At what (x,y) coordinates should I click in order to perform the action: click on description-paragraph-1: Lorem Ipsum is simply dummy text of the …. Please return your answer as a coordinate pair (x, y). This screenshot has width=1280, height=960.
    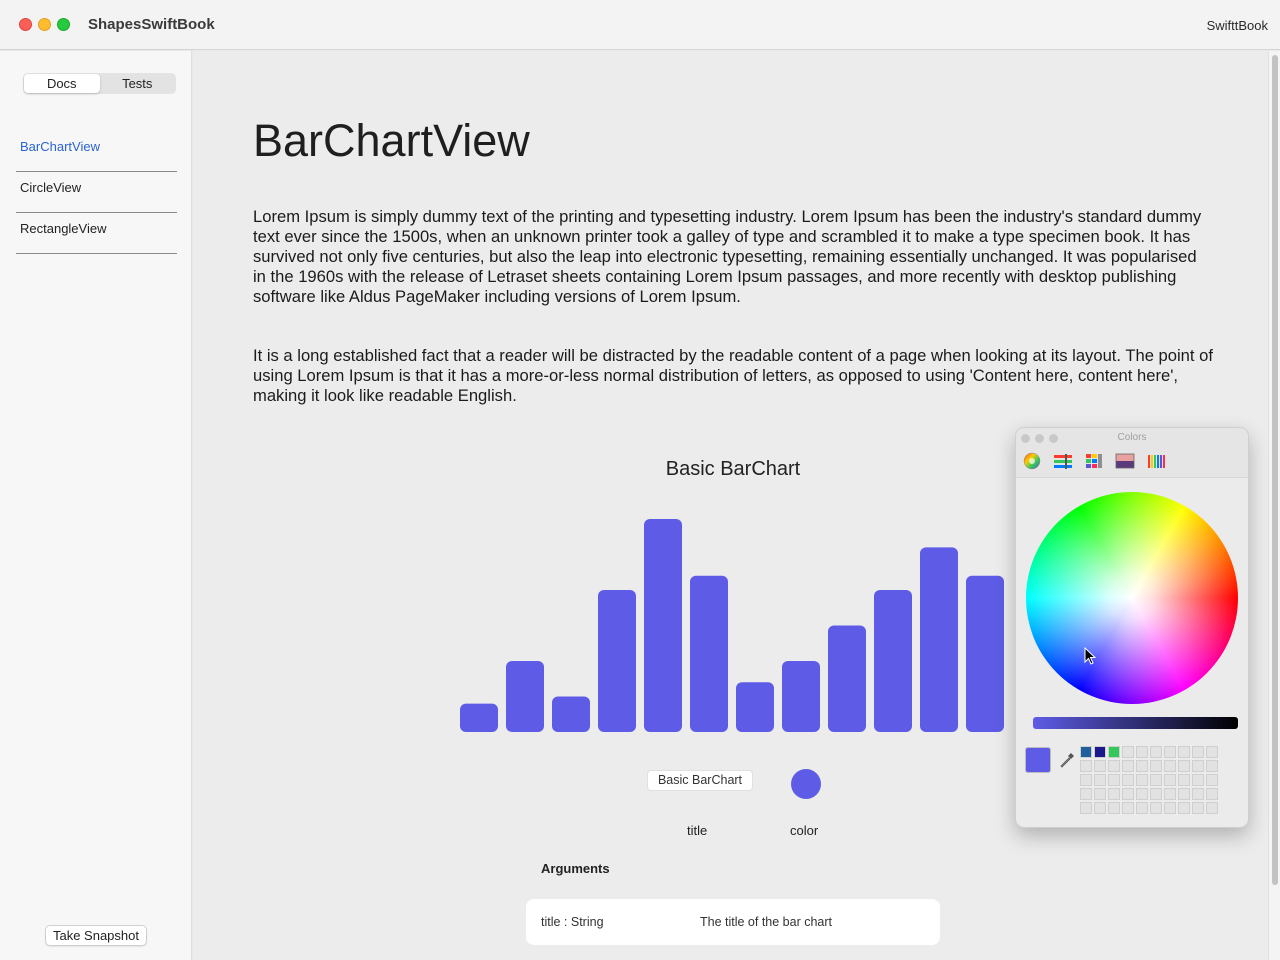
    Looking at the image, I should click on (727, 256).